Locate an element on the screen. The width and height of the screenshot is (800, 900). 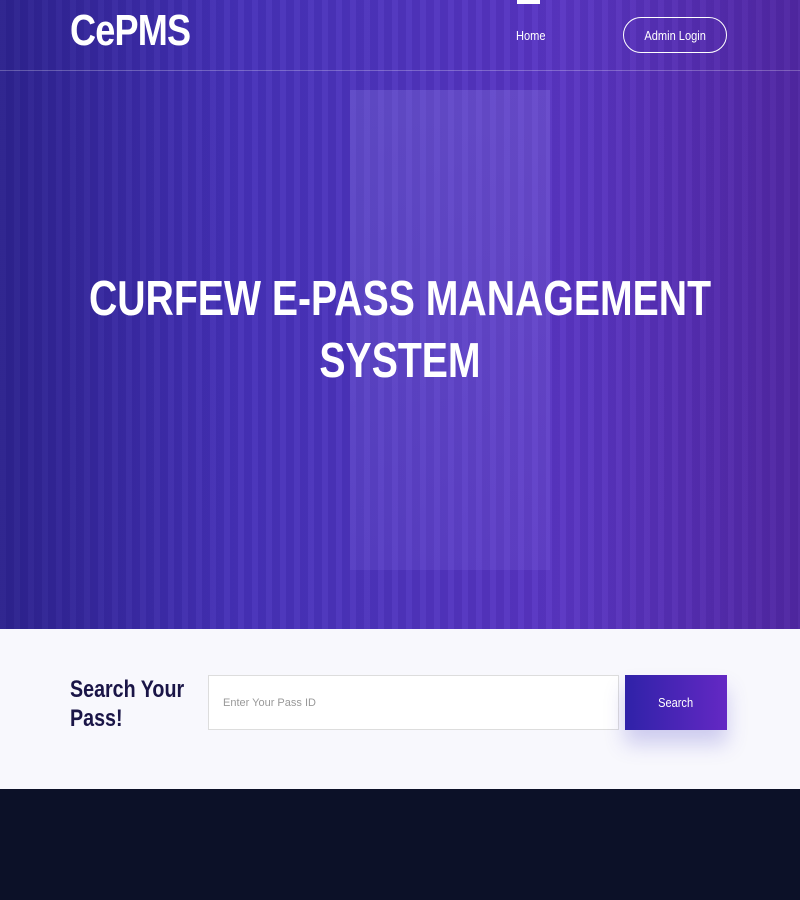
navbar: CePMS Home Admin Login is located at coordinates (400, 35).